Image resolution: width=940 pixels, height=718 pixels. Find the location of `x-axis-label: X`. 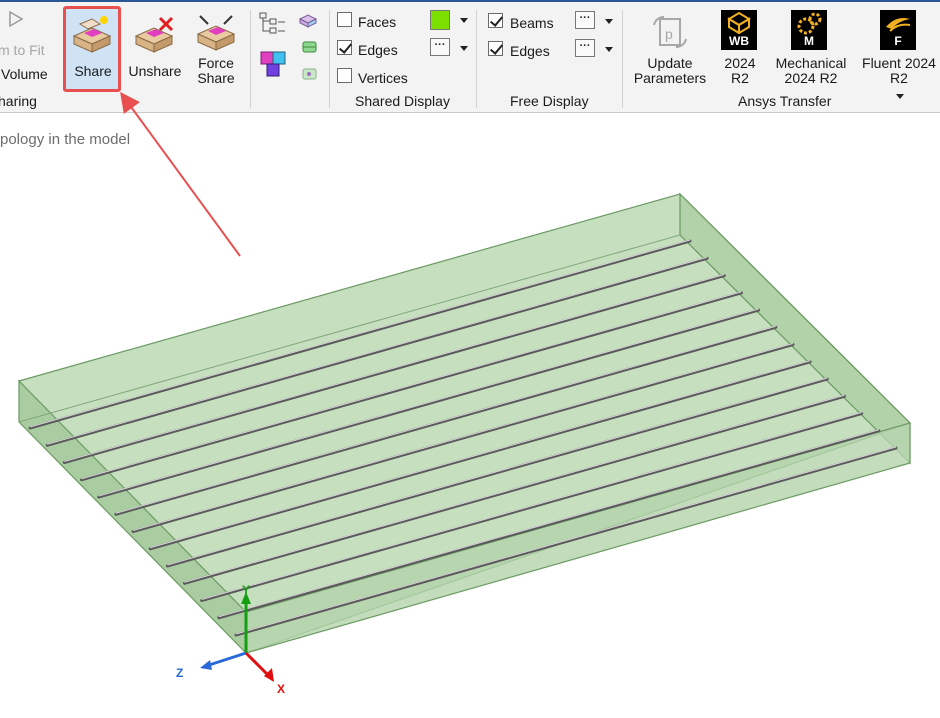

x-axis-label: X is located at coordinates (281, 689).